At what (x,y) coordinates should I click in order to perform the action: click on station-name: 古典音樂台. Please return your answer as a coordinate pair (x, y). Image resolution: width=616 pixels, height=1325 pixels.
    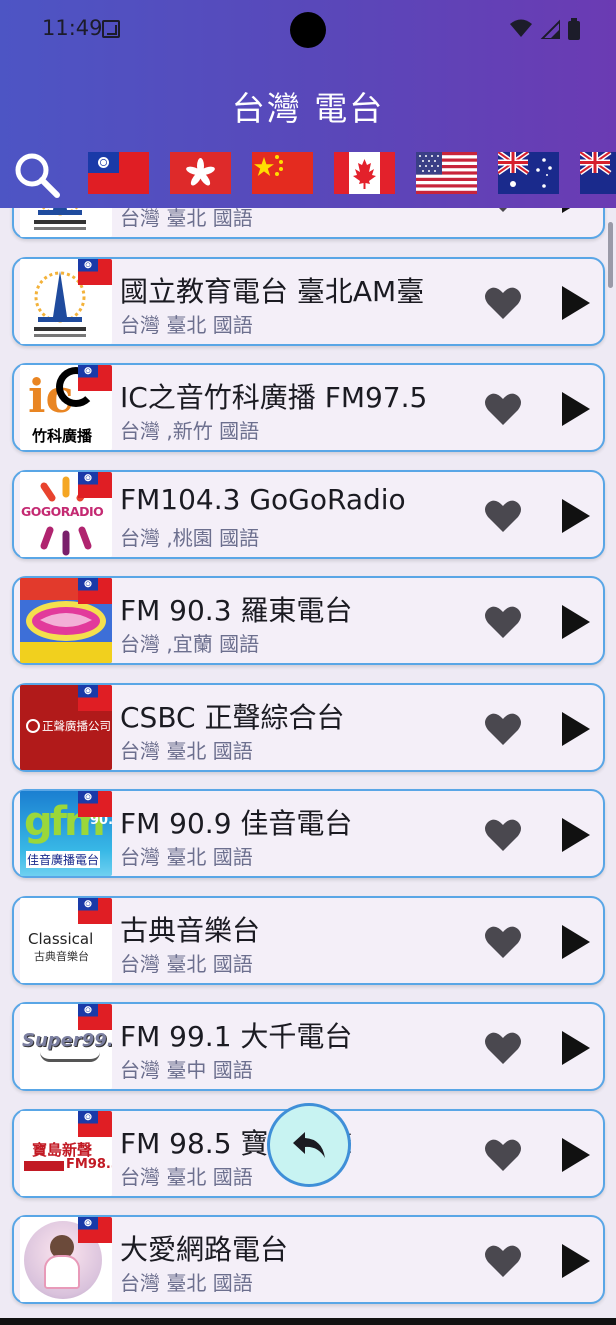
    Looking at the image, I should click on (190, 930).